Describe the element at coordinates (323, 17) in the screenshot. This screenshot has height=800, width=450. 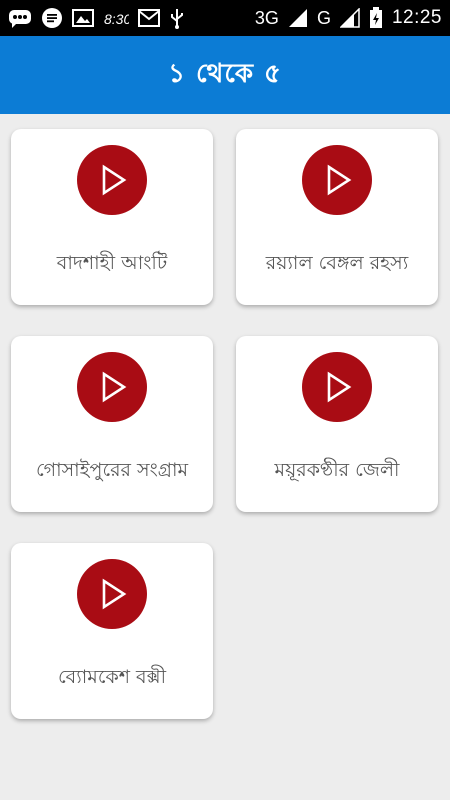
I see `network-g-label: G` at that location.